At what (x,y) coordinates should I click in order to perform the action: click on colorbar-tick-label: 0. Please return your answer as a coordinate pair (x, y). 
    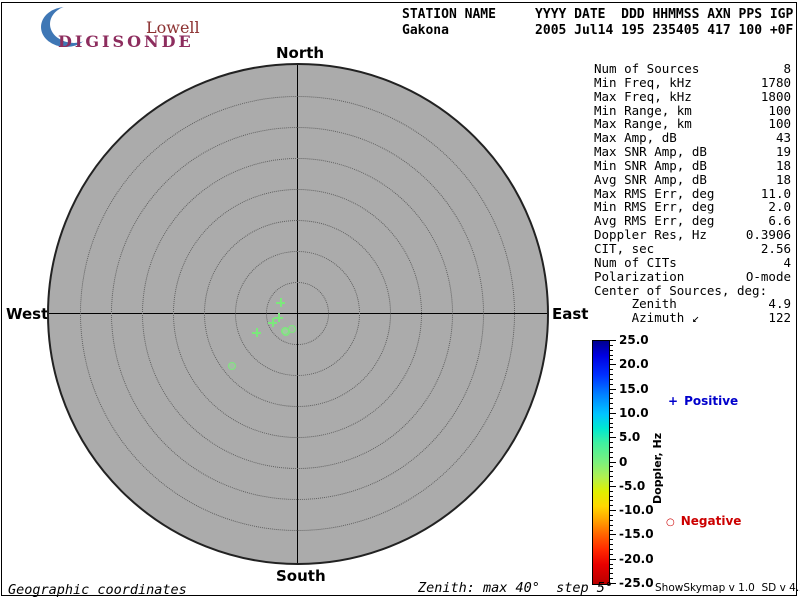
    Looking at the image, I should click on (623, 461).